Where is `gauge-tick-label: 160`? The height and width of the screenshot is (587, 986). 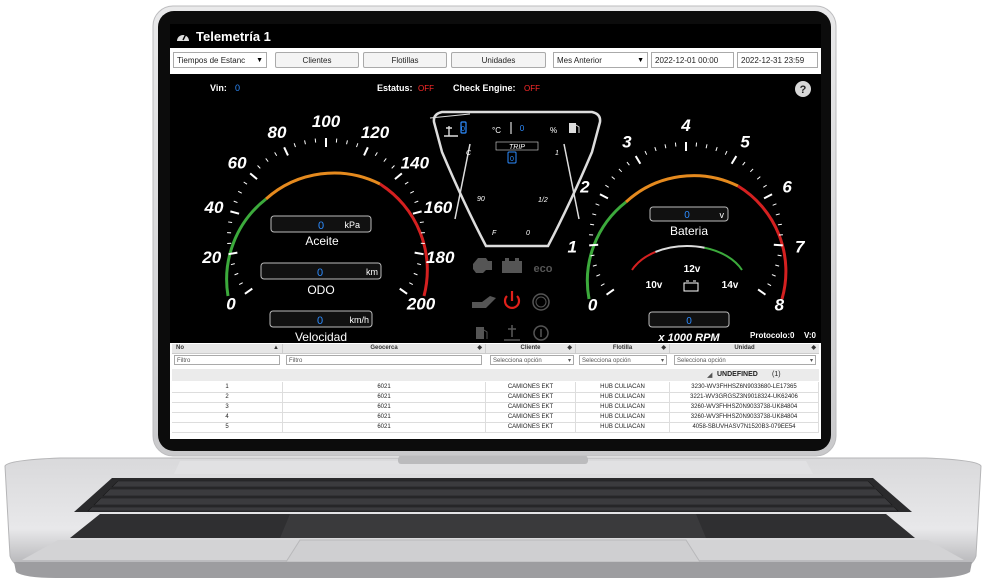
gauge-tick-label: 160 is located at coordinates (438, 207).